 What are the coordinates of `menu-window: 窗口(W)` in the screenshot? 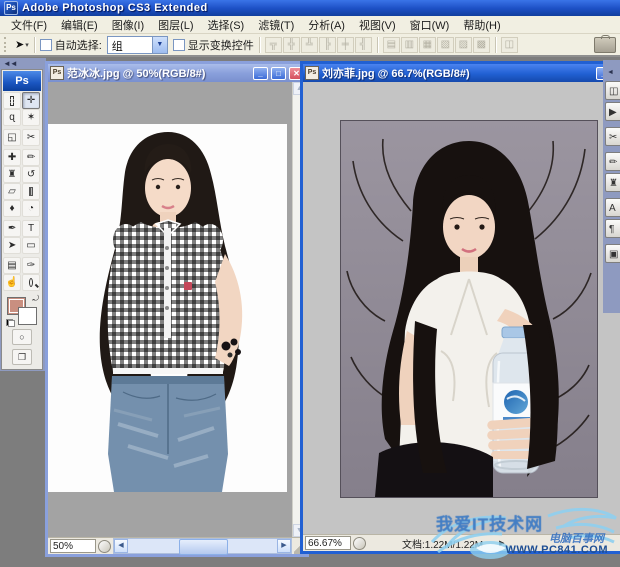 It's located at (430, 25).